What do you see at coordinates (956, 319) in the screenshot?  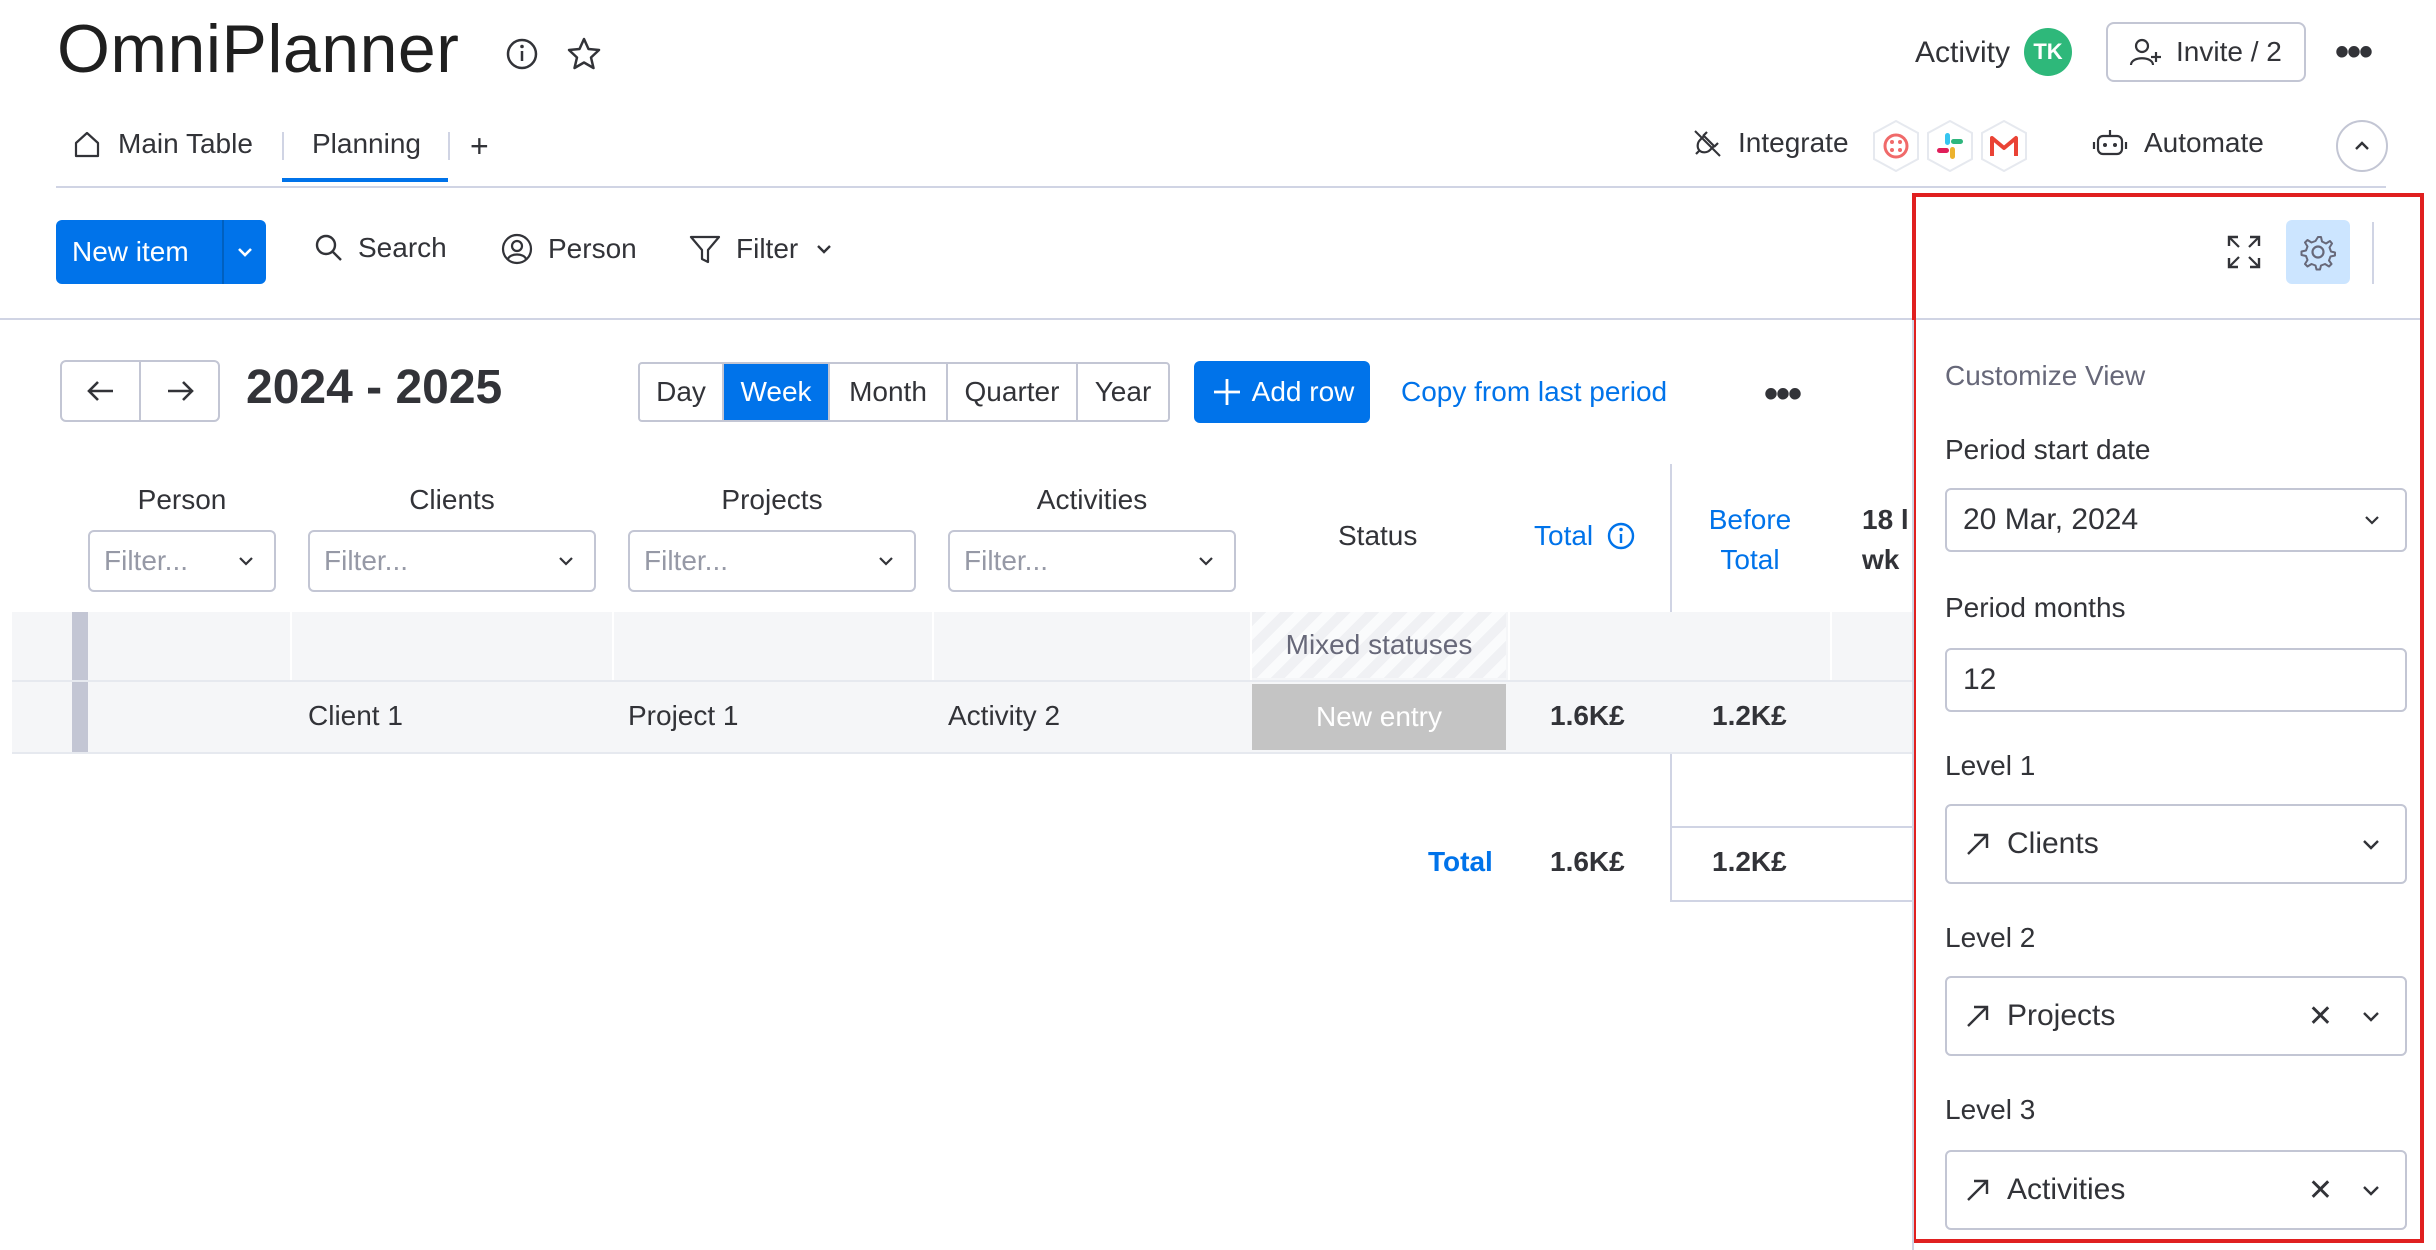 I see `toolbar-divider` at bounding box center [956, 319].